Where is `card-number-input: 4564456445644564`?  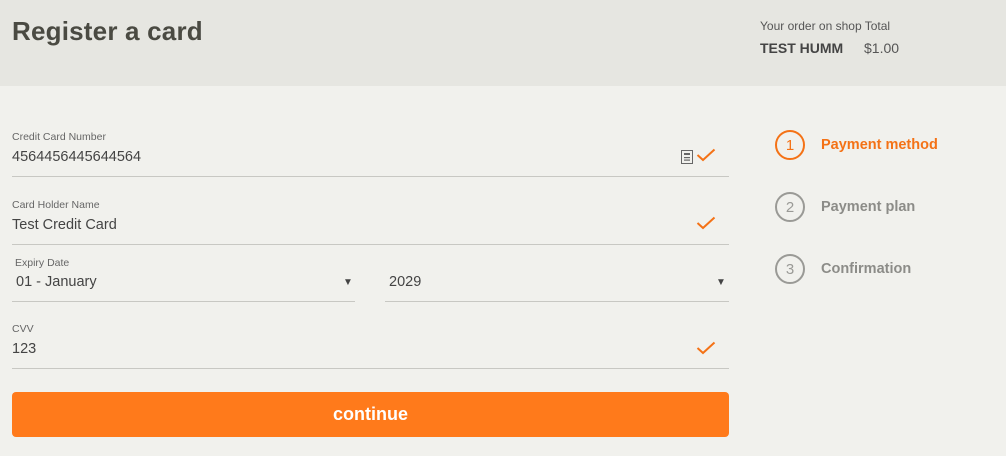
card-number-input: 4564456445644564 is located at coordinates (76, 157).